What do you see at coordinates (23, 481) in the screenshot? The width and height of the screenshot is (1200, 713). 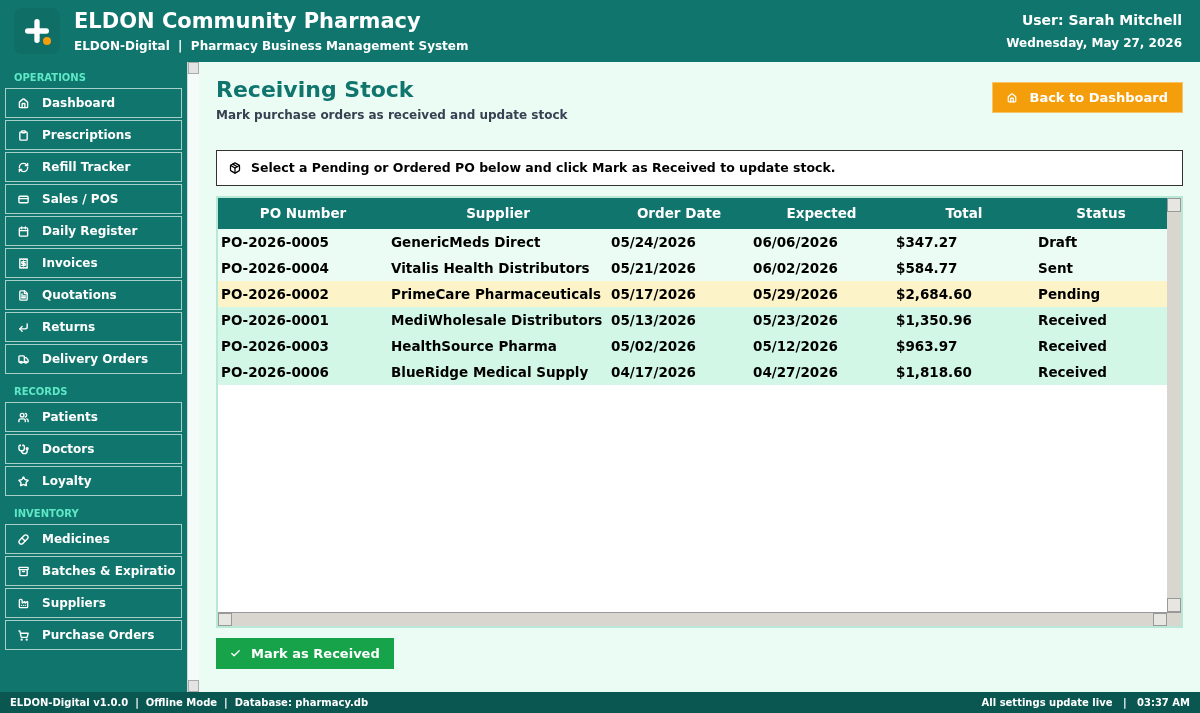 I see `star-icon` at bounding box center [23, 481].